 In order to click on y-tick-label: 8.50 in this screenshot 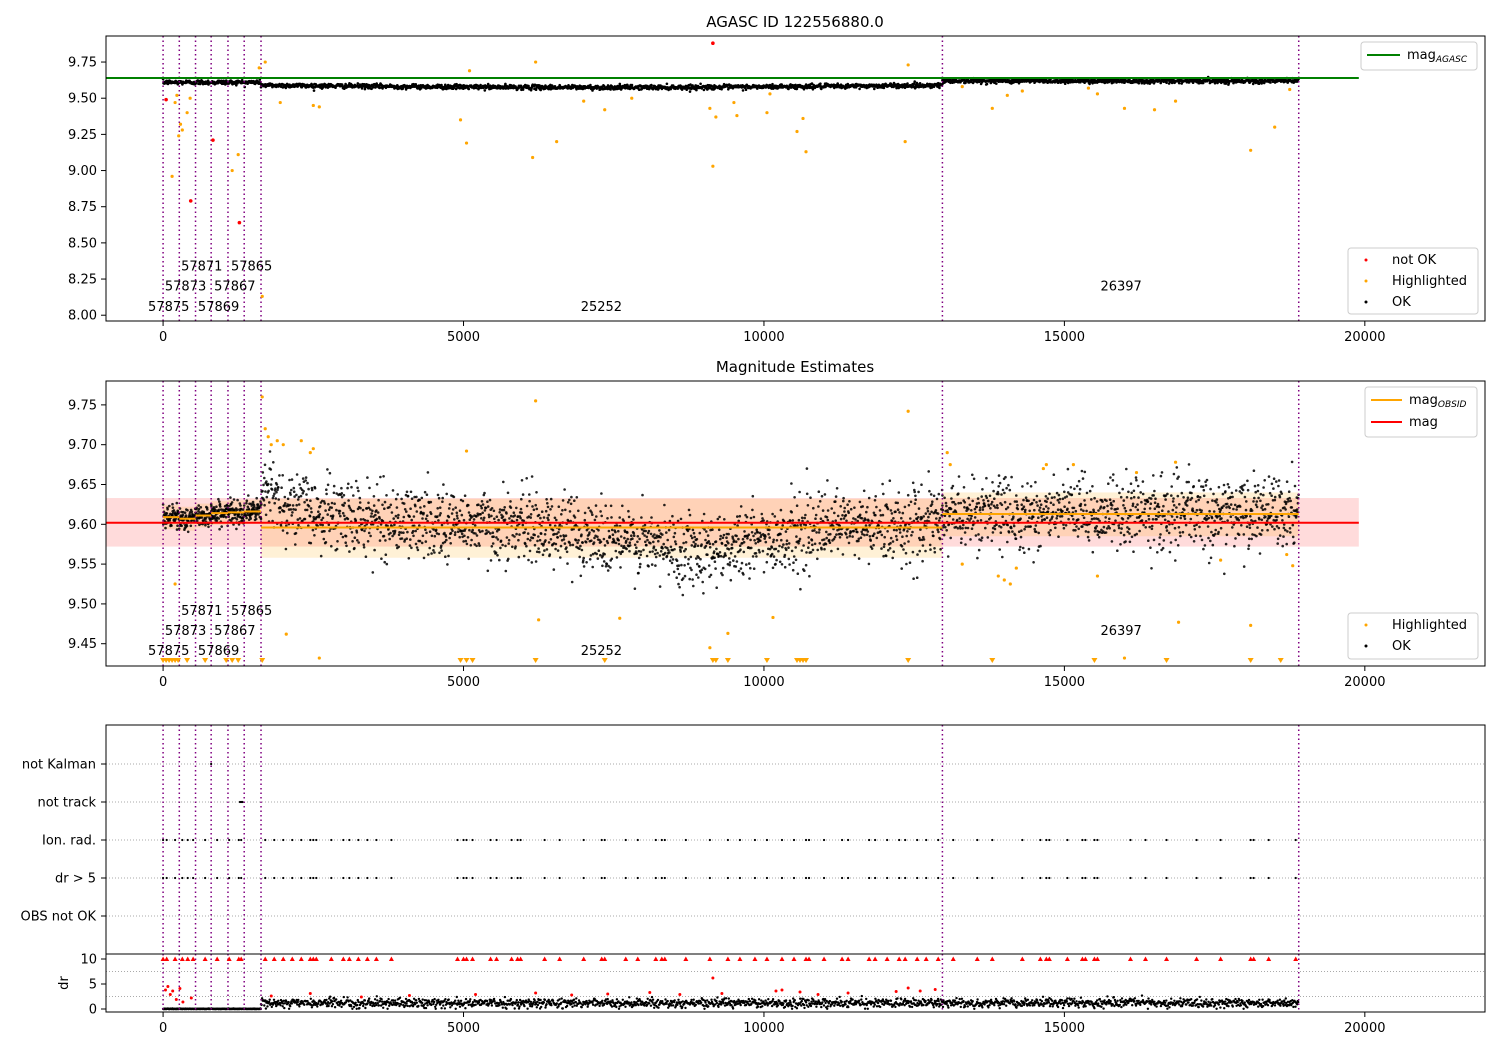, I will do `click(82, 243)`.